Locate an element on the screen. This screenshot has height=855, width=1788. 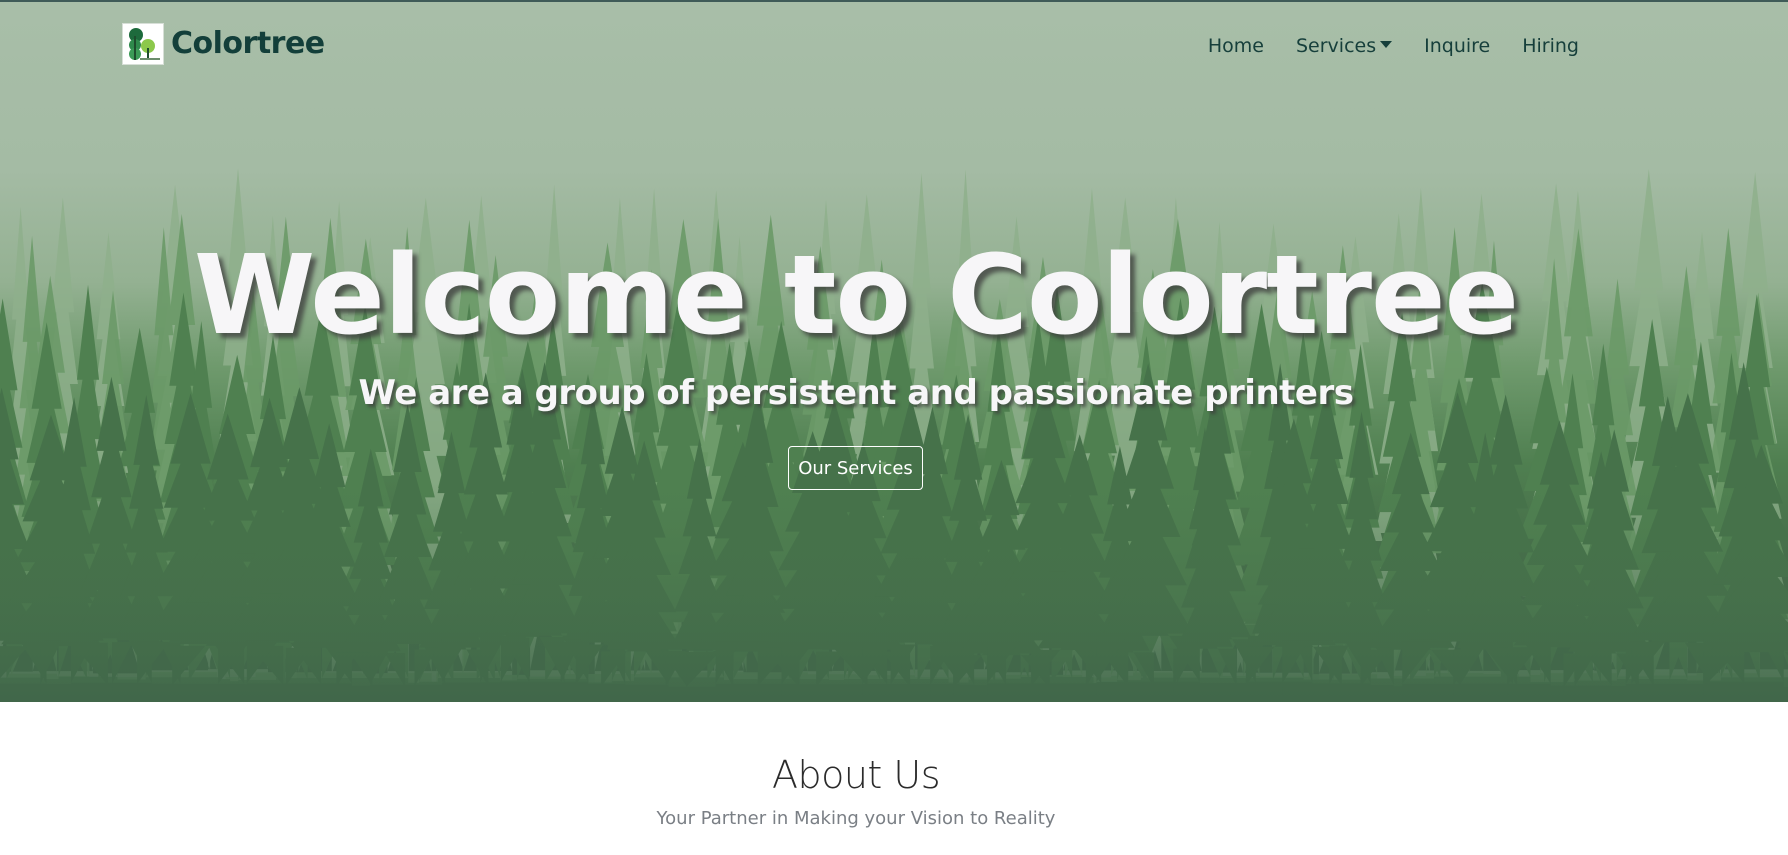
nav-link-inquire: Inquire is located at coordinates (1457, 46).